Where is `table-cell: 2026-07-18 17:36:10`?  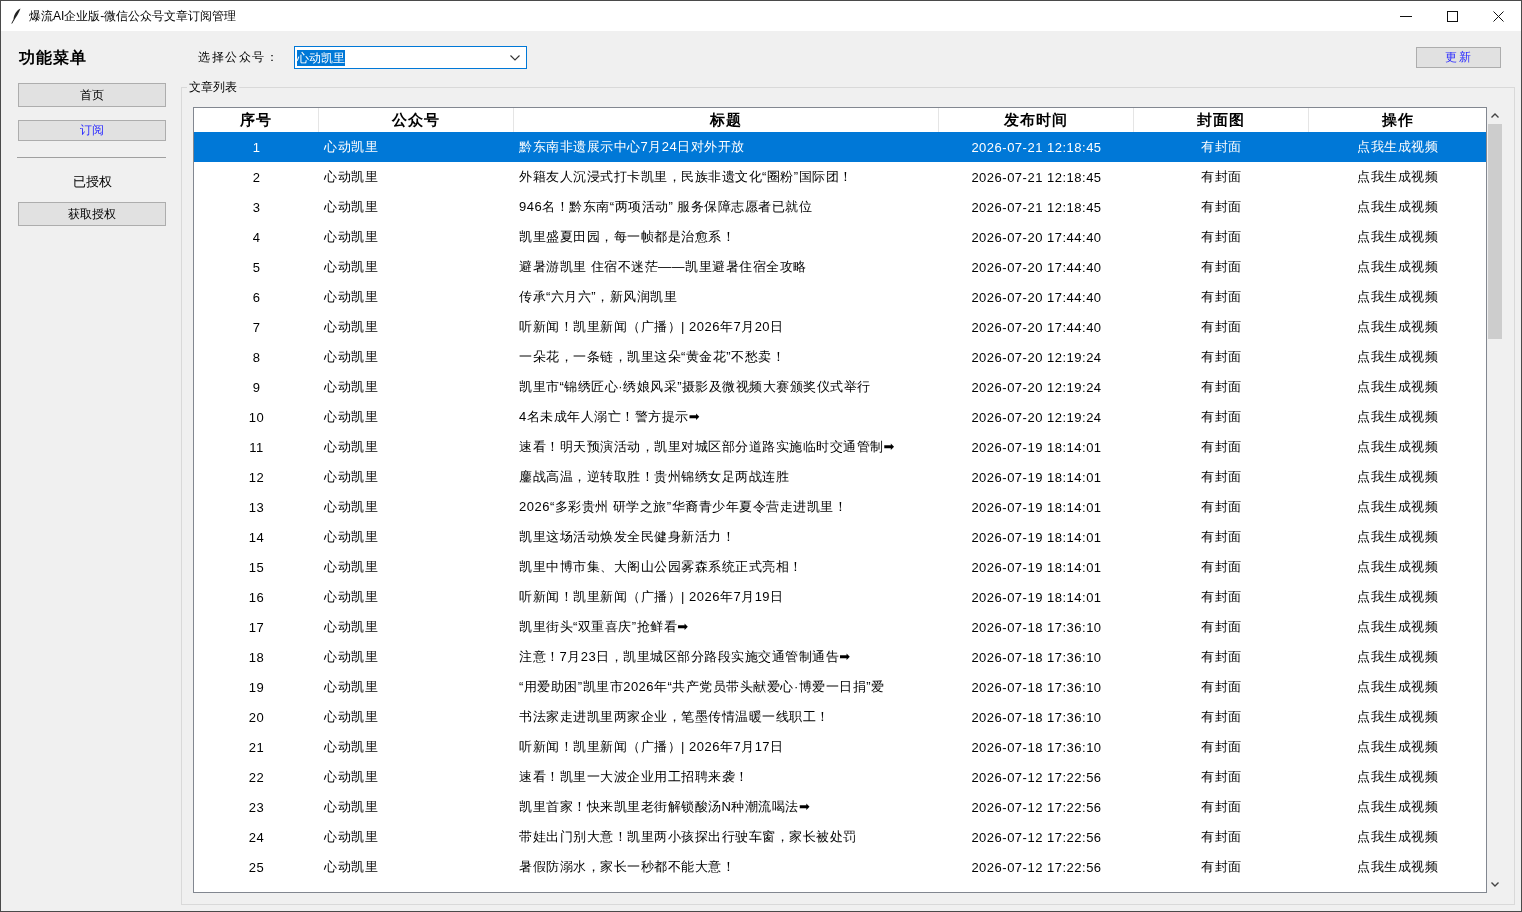 table-cell: 2026-07-18 17:36:10 is located at coordinates (1036, 747).